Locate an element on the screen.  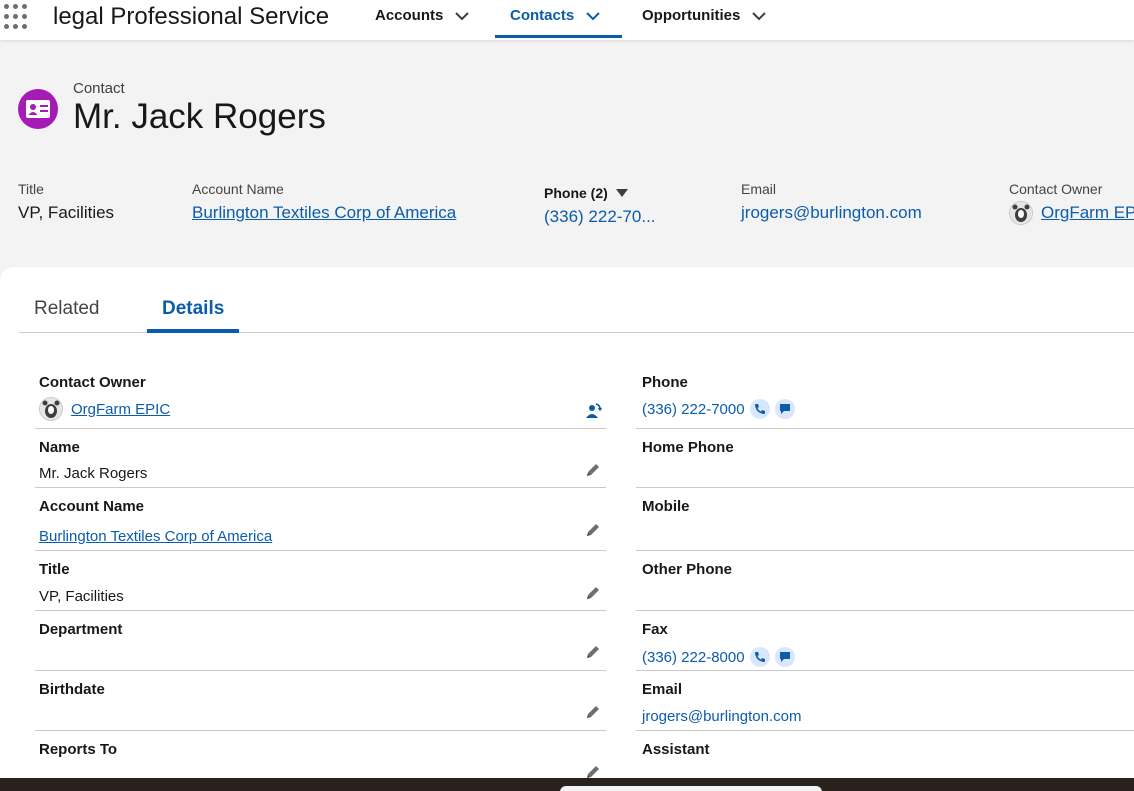
highlight-email-label: Email is located at coordinates (759, 189).